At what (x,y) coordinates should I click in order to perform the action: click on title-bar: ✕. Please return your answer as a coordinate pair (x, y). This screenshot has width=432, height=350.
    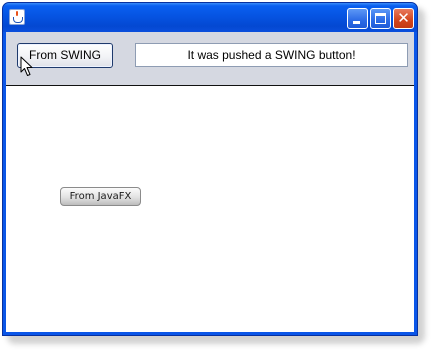
    Looking at the image, I should click on (210, 17).